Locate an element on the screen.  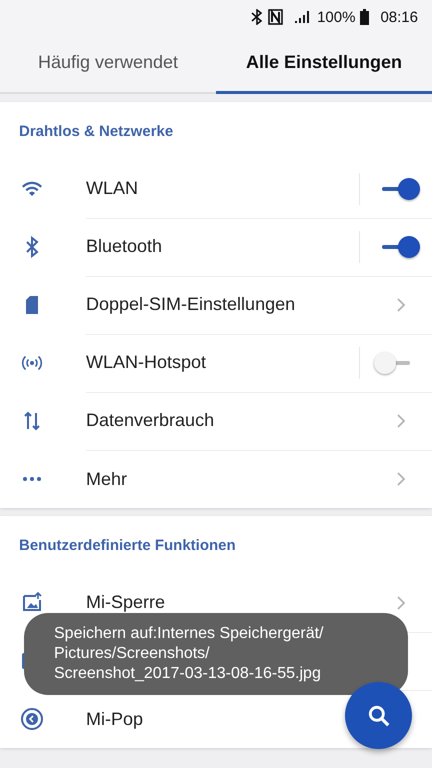
battery-icon is located at coordinates (365, 17).